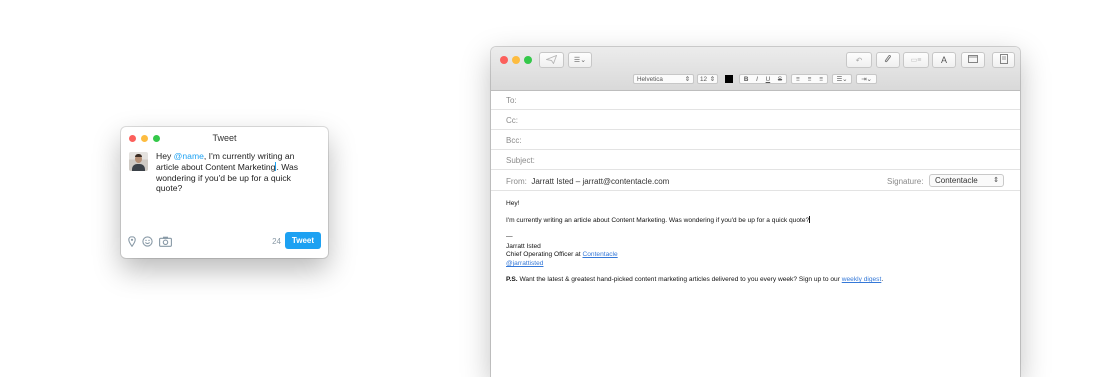 This screenshot has width=1096, height=377. I want to click on font-family-select: Helvetica ⇕, so click(663, 79).